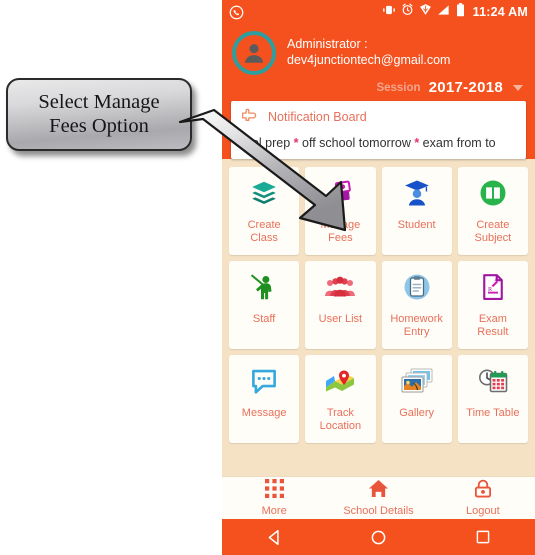 The width and height of the screenshot is (535, 555). I want to click on tile-label: Create Class, so click(264, 231).